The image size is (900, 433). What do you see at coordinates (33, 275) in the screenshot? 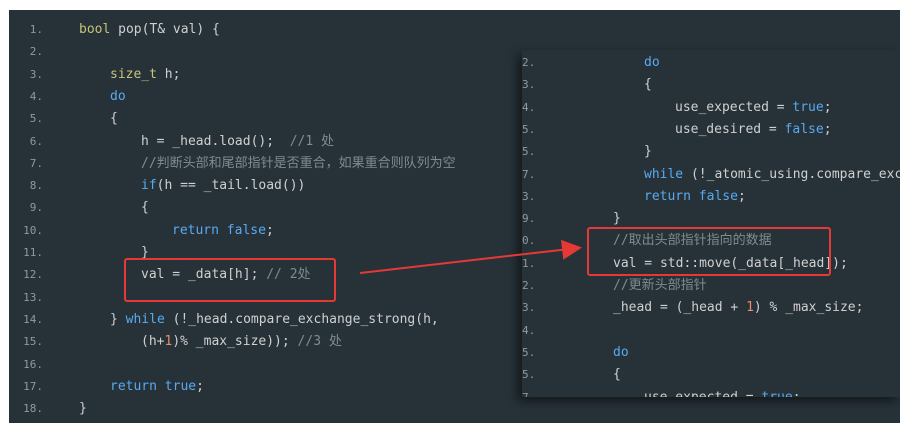
I see `line-number: 12.` at bounding box center [33, 275].